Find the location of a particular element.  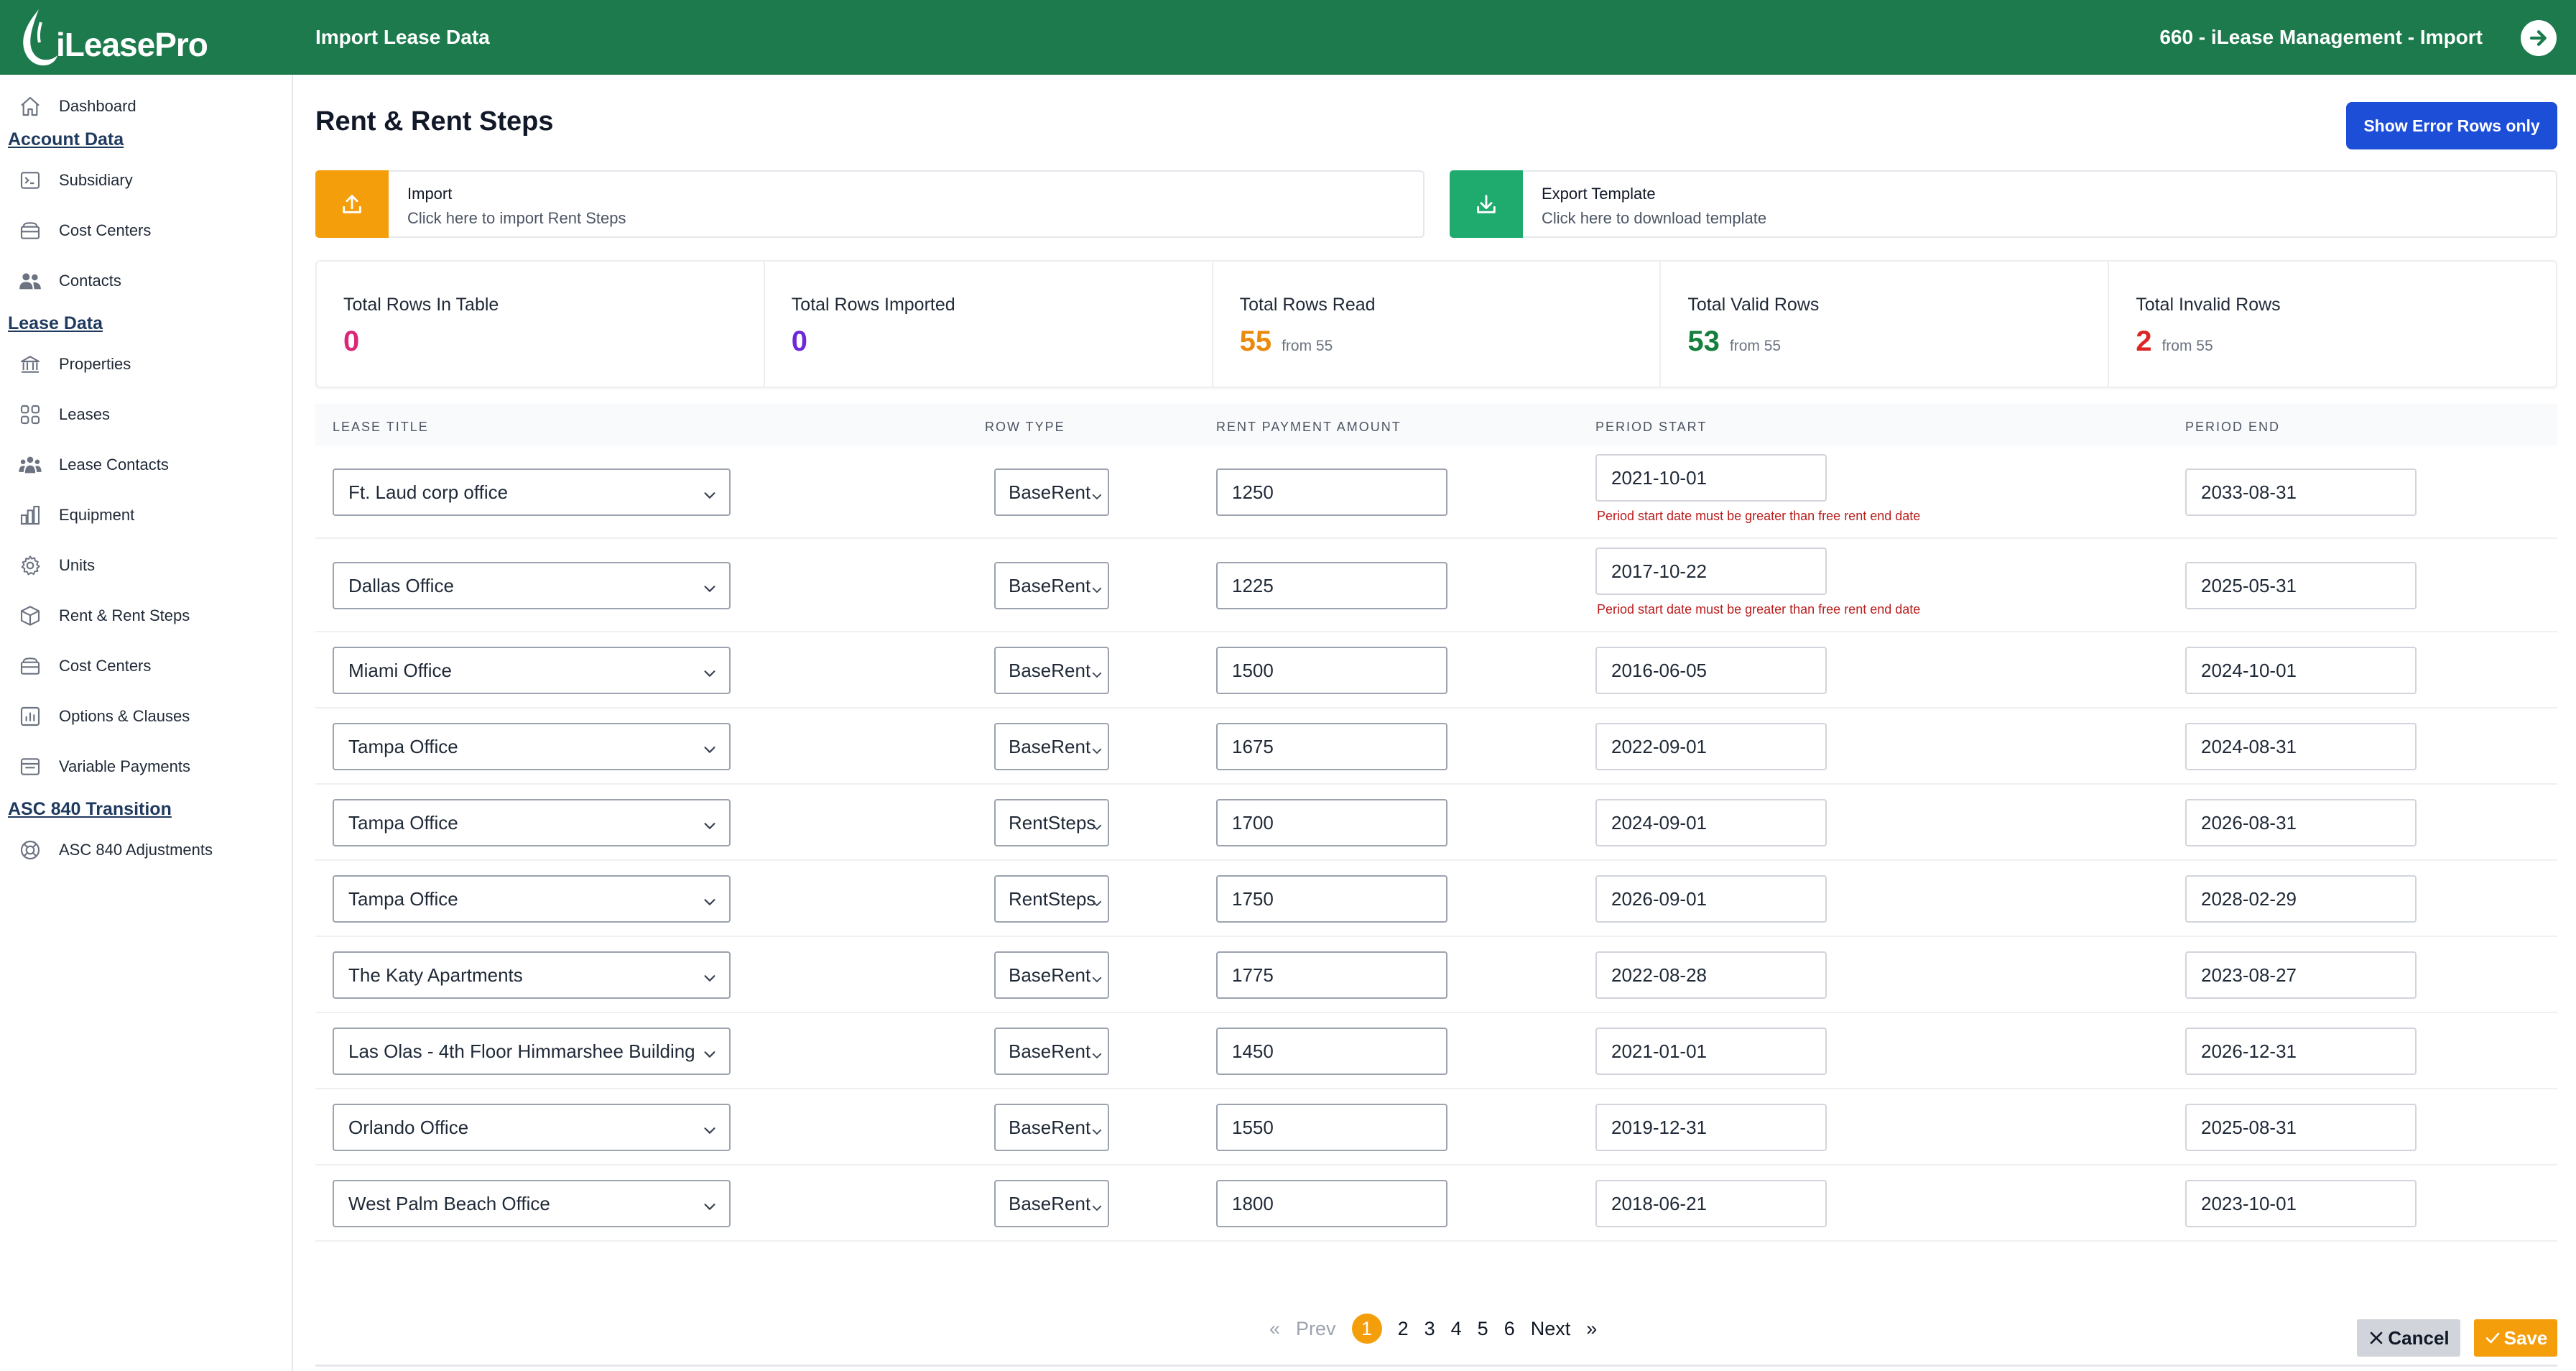

pagination-page: 4 is located at coordinates (1456, 1329).